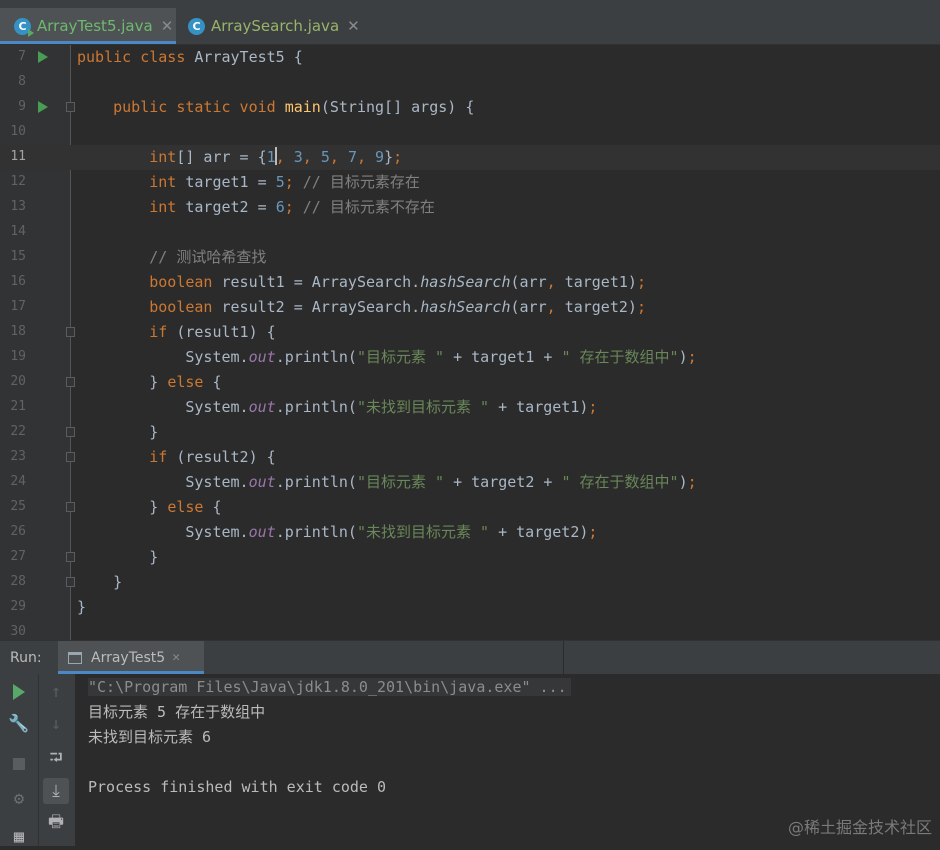 This screenshot has height=850, width=940. I want to click on layout-icon: ▦, so click(19, 837).